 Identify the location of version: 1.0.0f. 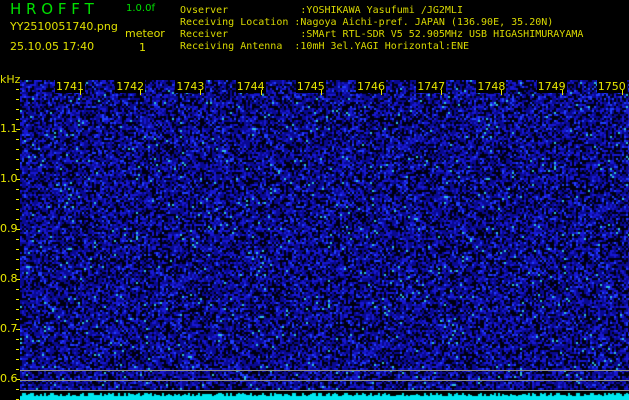
(140, 8).